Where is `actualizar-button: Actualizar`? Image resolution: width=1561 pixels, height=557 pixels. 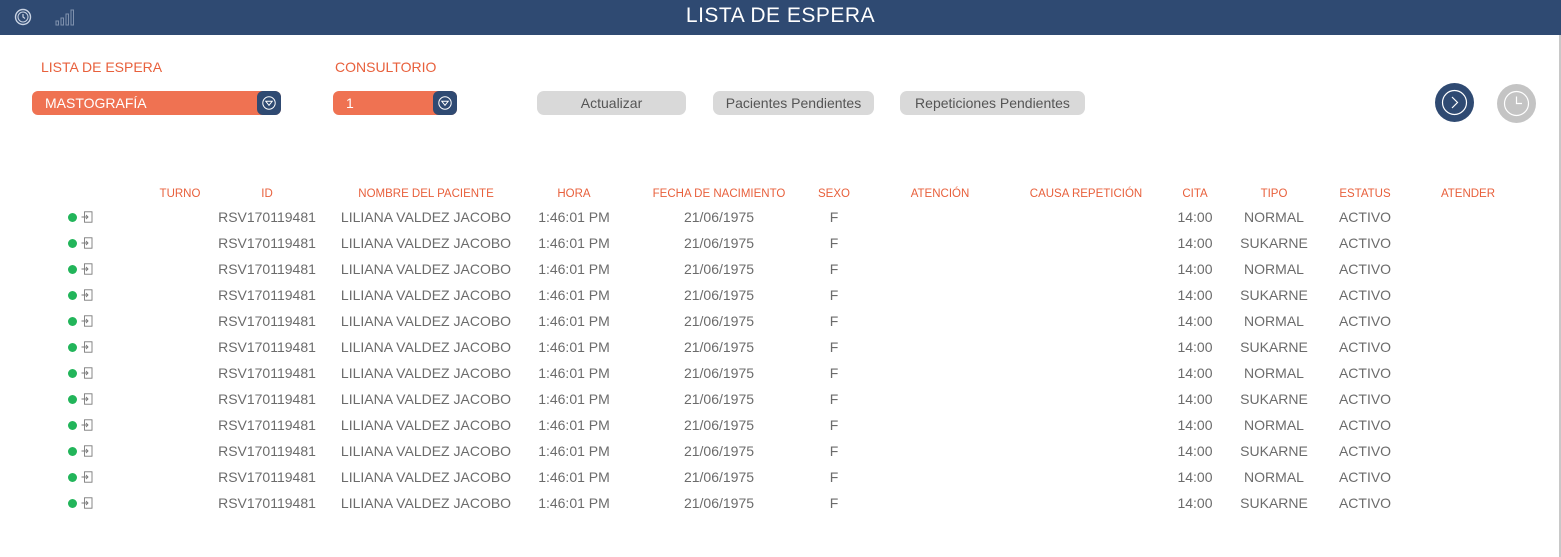 actualizar-button: Actualizar is located at coordinates (611, 103).